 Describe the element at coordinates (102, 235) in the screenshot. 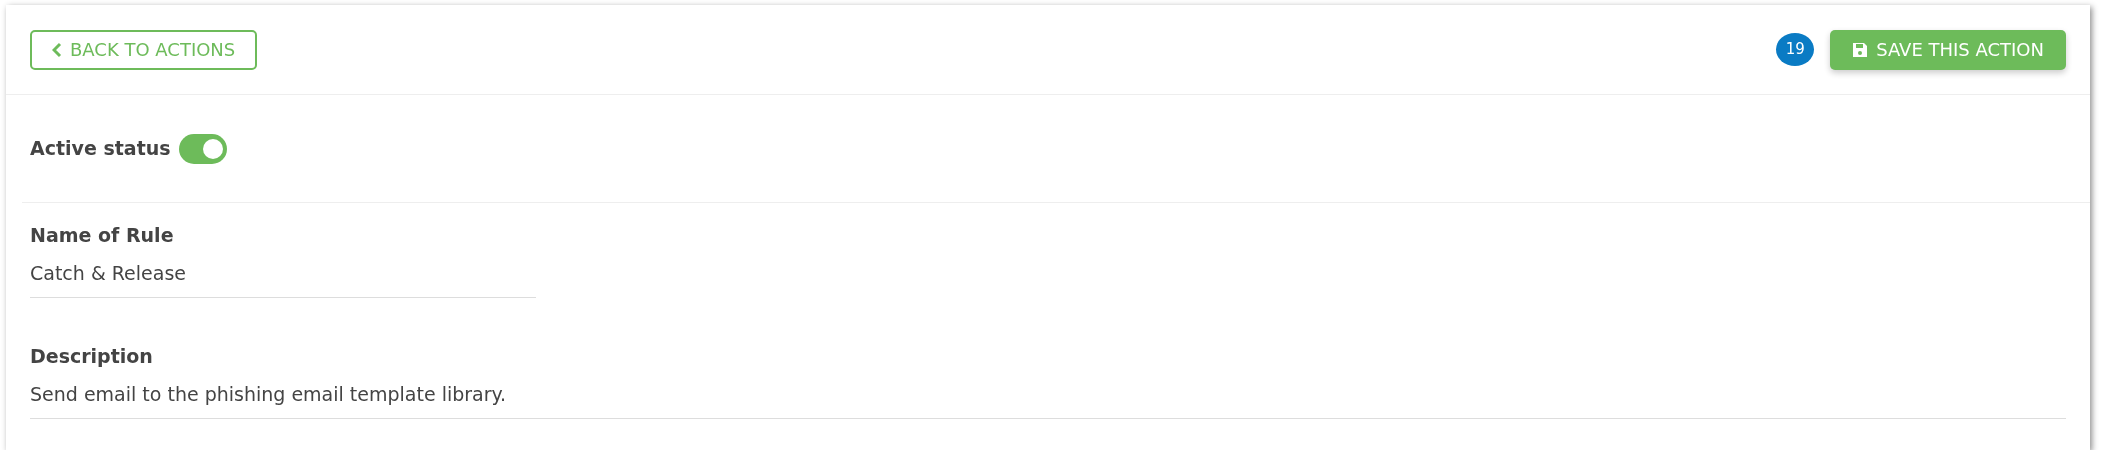

I see `field-label: Name of Rule` at that location.